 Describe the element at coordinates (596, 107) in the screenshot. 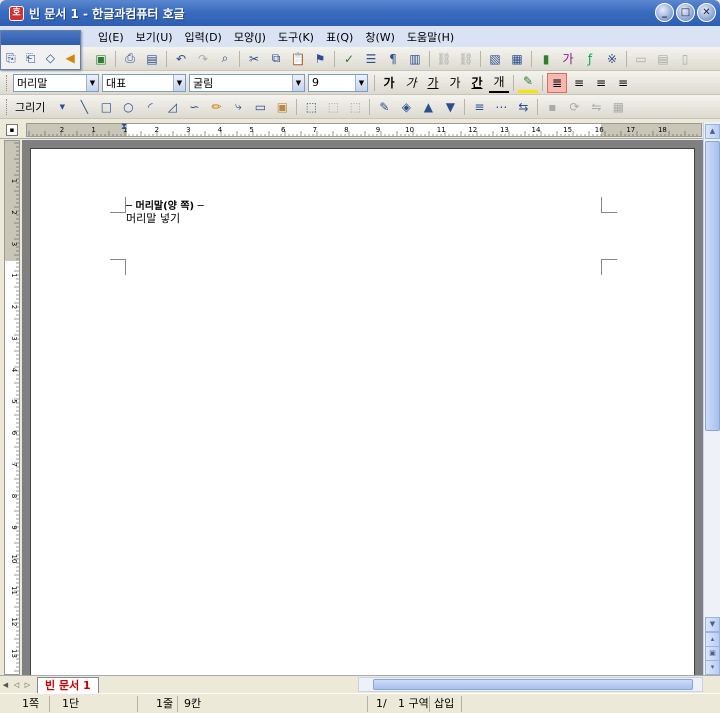

I see `flip-icon: ⇋` at that location.